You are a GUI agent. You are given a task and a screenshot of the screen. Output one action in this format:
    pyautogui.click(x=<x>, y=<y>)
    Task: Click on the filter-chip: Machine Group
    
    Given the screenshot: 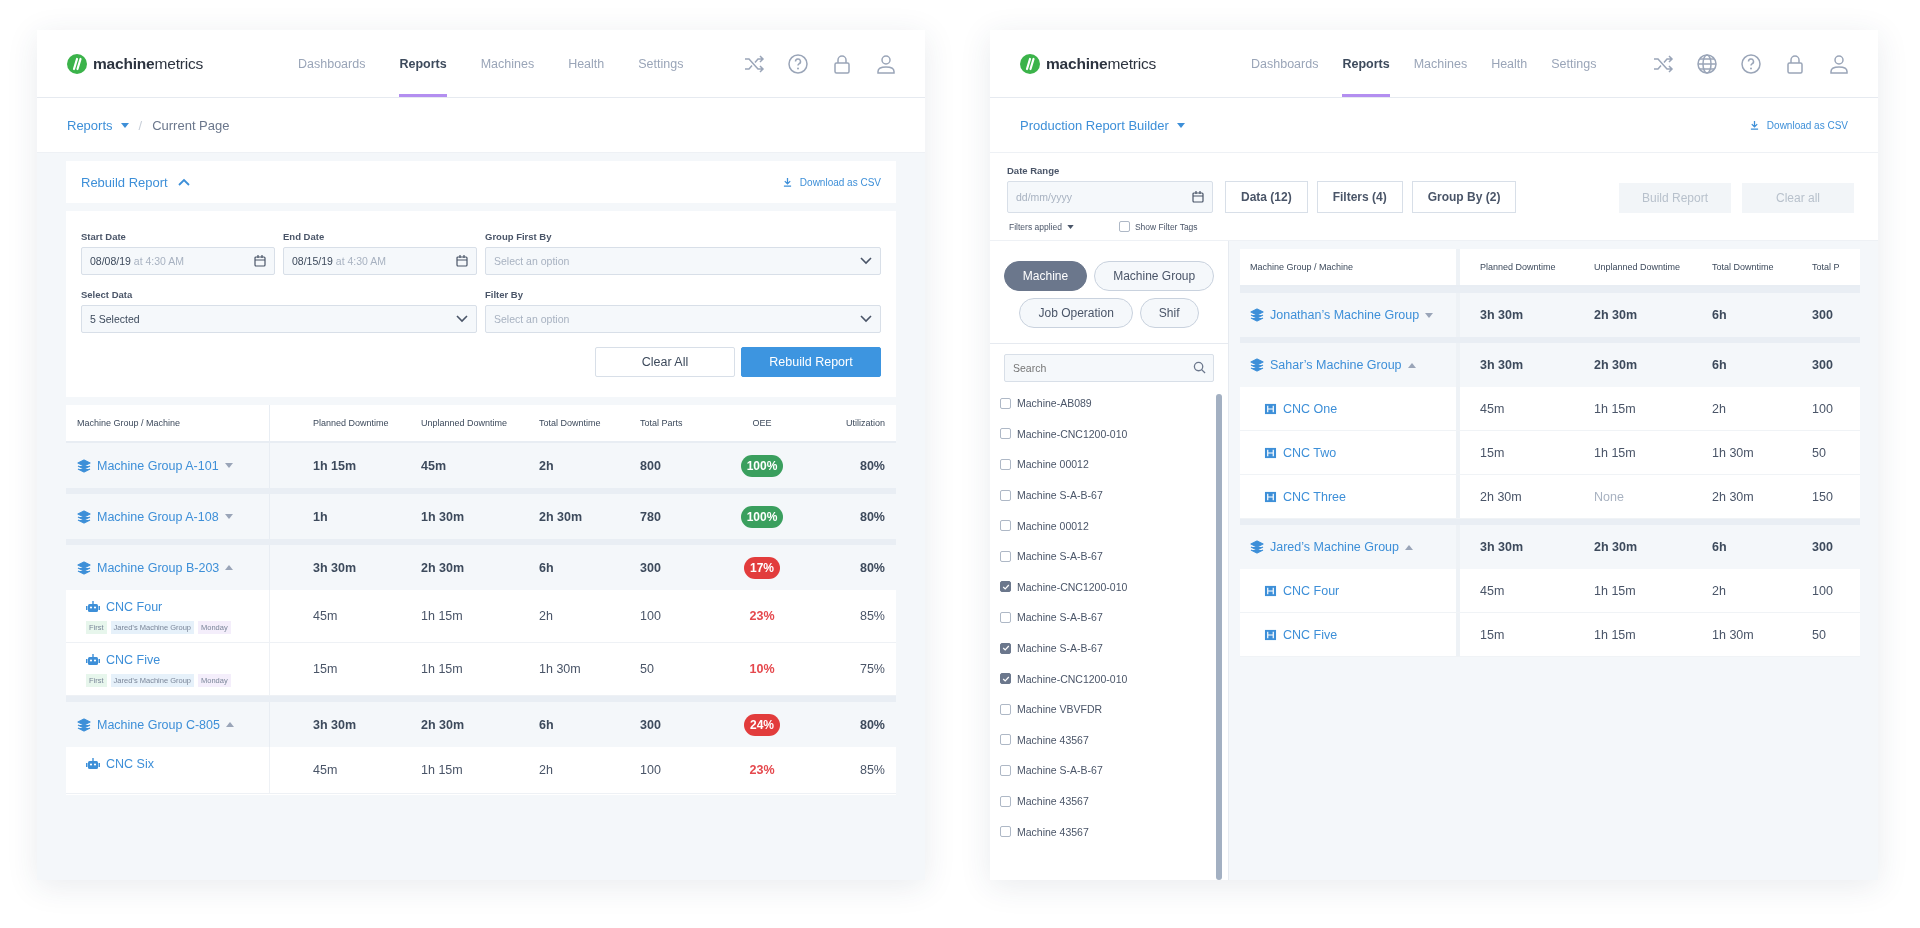 What is the action you would take?
    pyautogui.click(x=1154, y=276)
    